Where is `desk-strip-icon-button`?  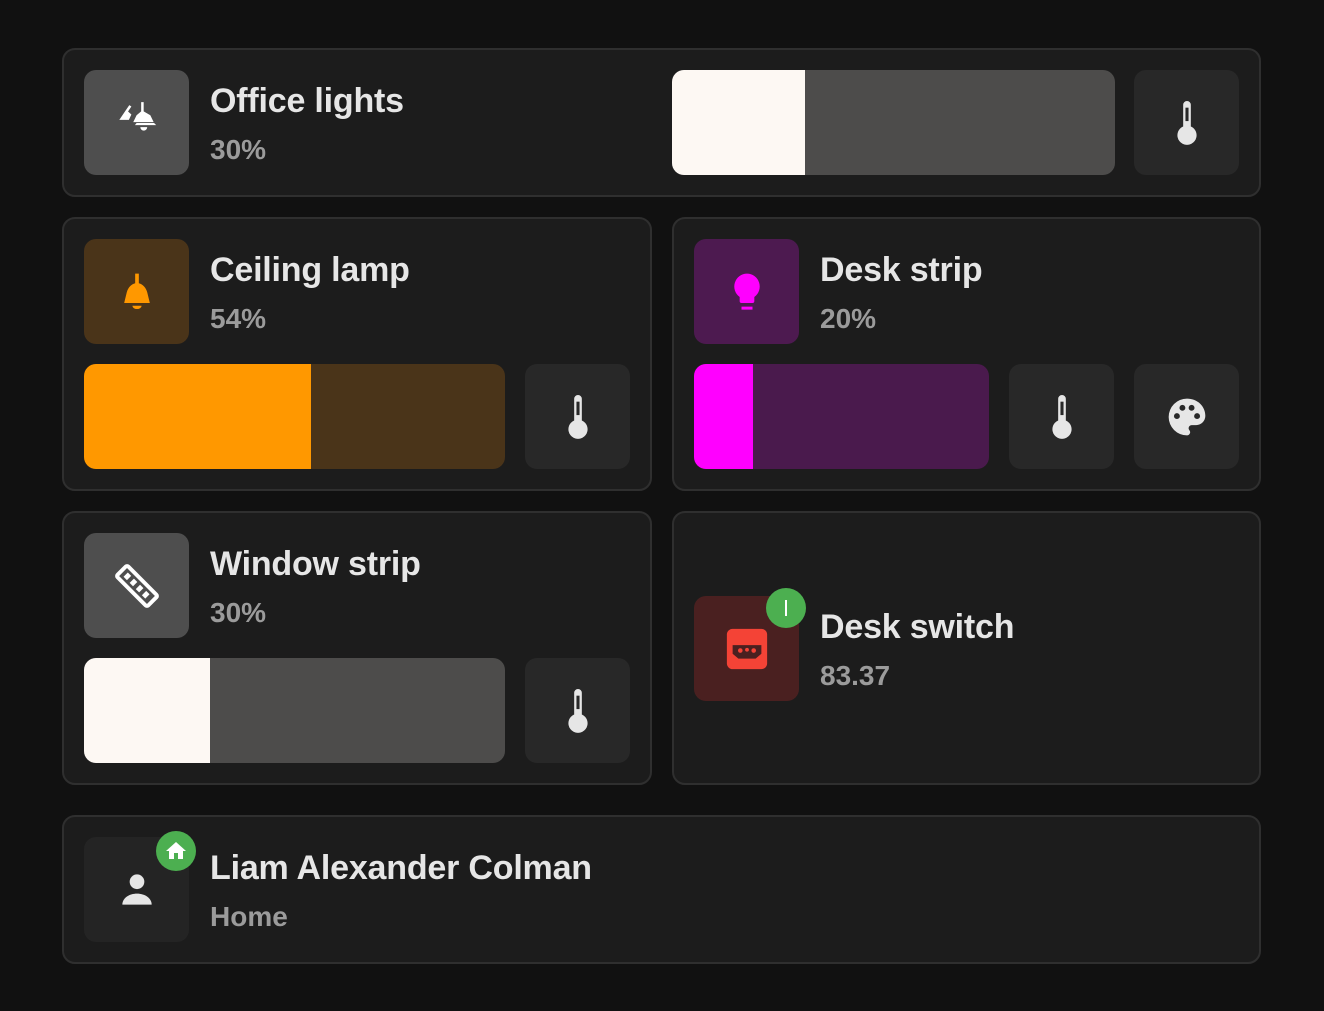 desk-strip-icon-button is located at coordinates (746, 291).